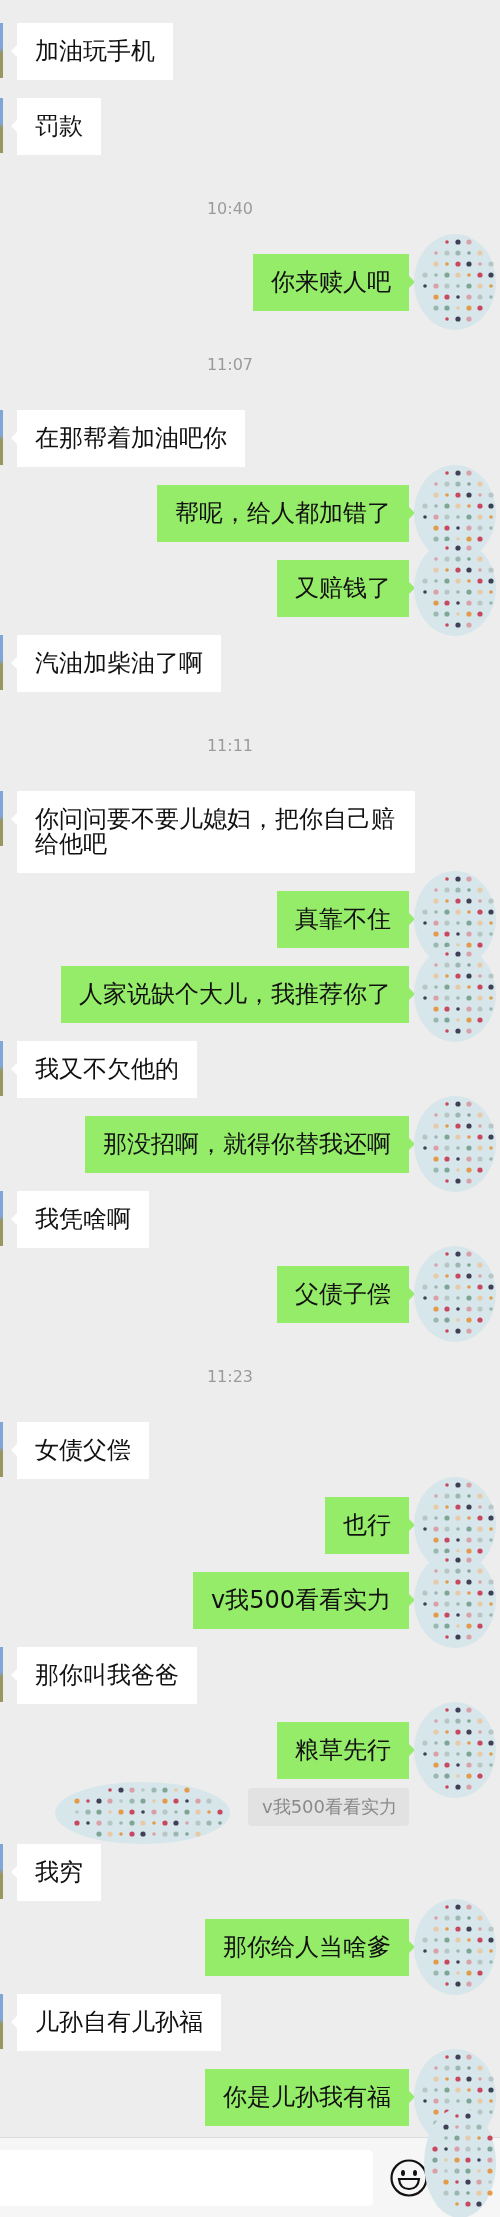 Image resolution: width=500 pixels, height=2217 pixels. Describe the element at coordinates (334, 282) in the screenshot. I see `message-bubble: 你来赎人吧` at that location.